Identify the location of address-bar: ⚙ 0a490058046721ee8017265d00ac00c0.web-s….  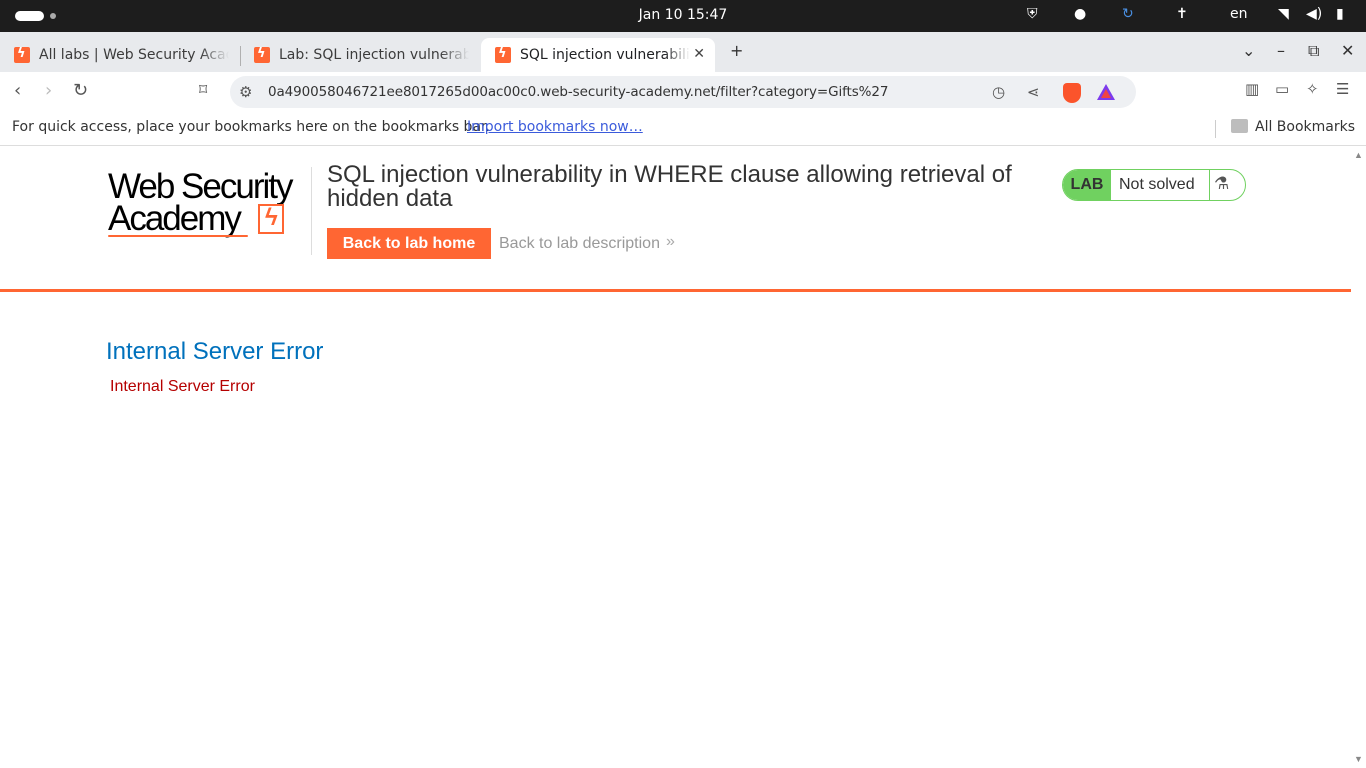
(683, 92).